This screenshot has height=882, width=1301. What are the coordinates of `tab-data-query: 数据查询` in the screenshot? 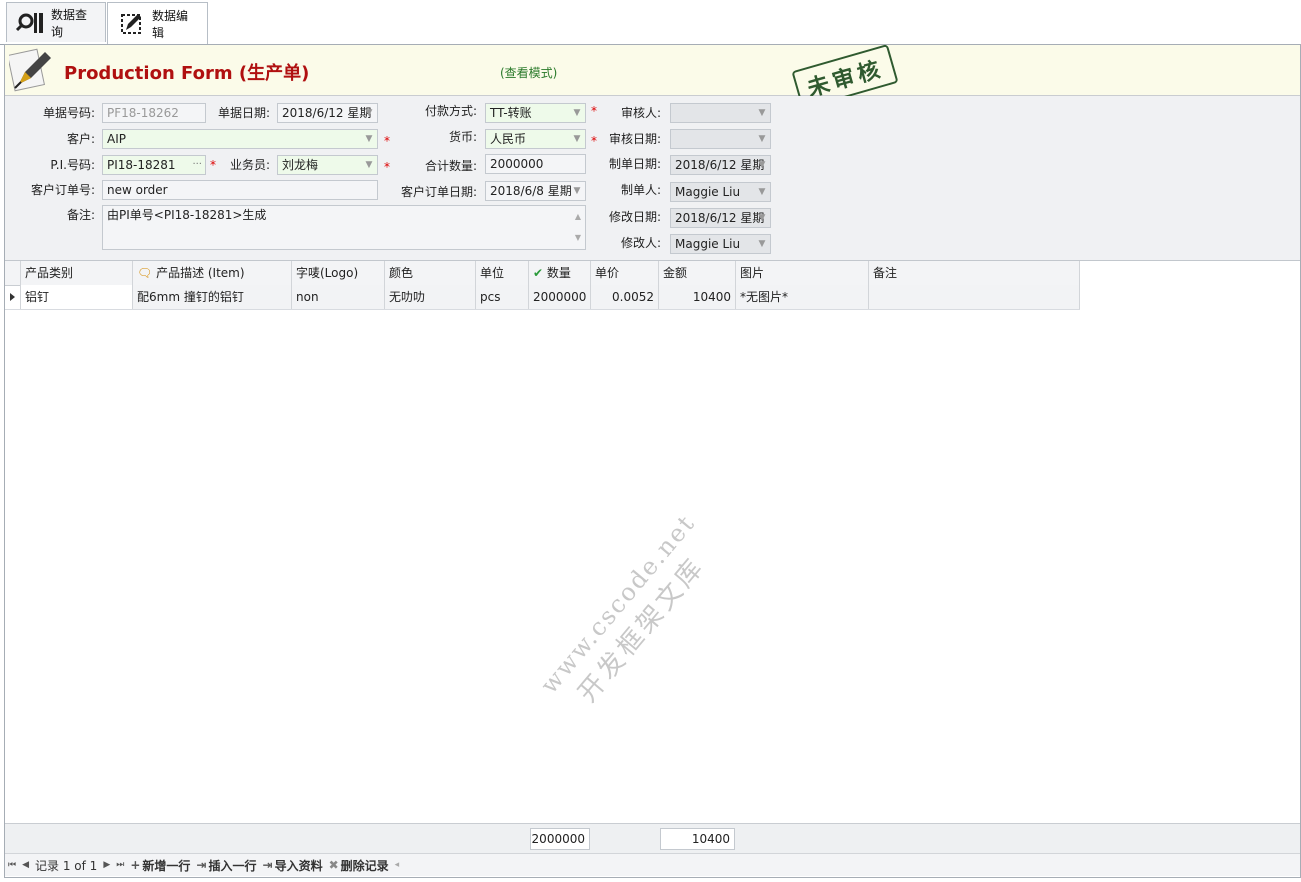 It's located at (56, 22).